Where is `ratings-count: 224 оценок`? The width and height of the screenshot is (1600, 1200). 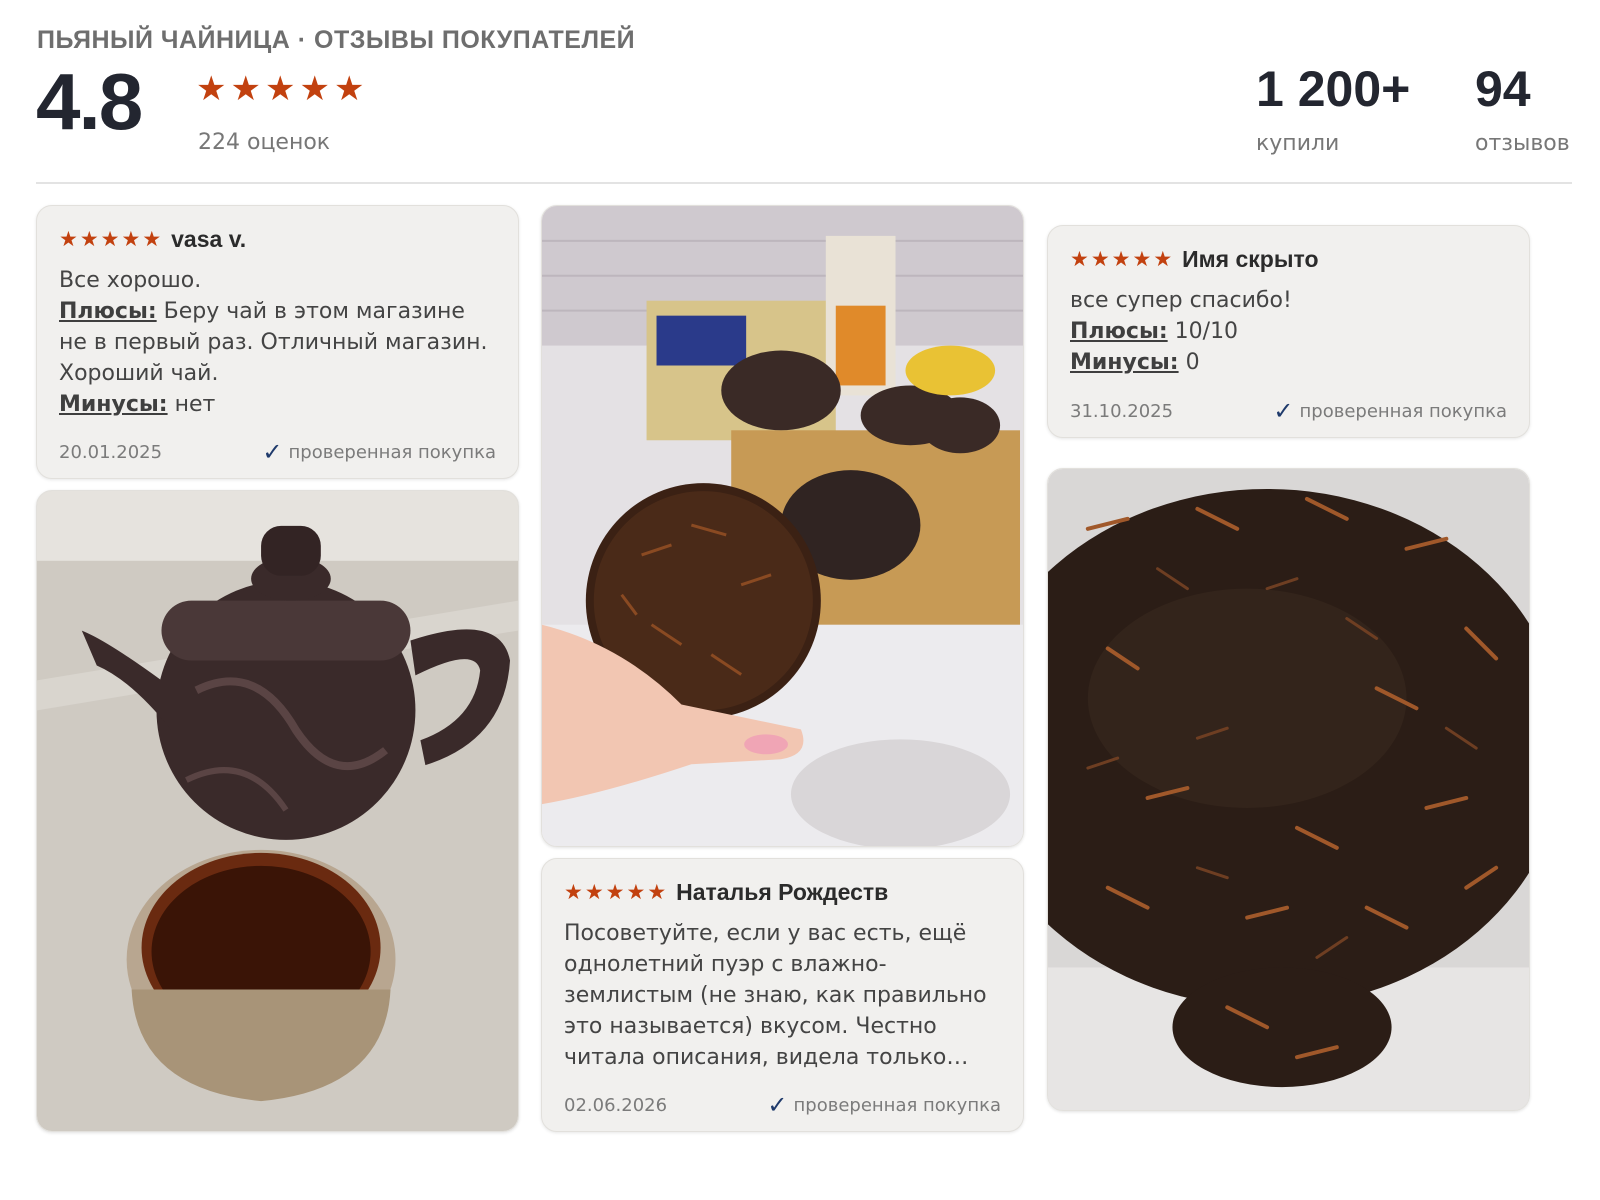
ratings-count: 224 оценок is located at coordinates (264, 142).